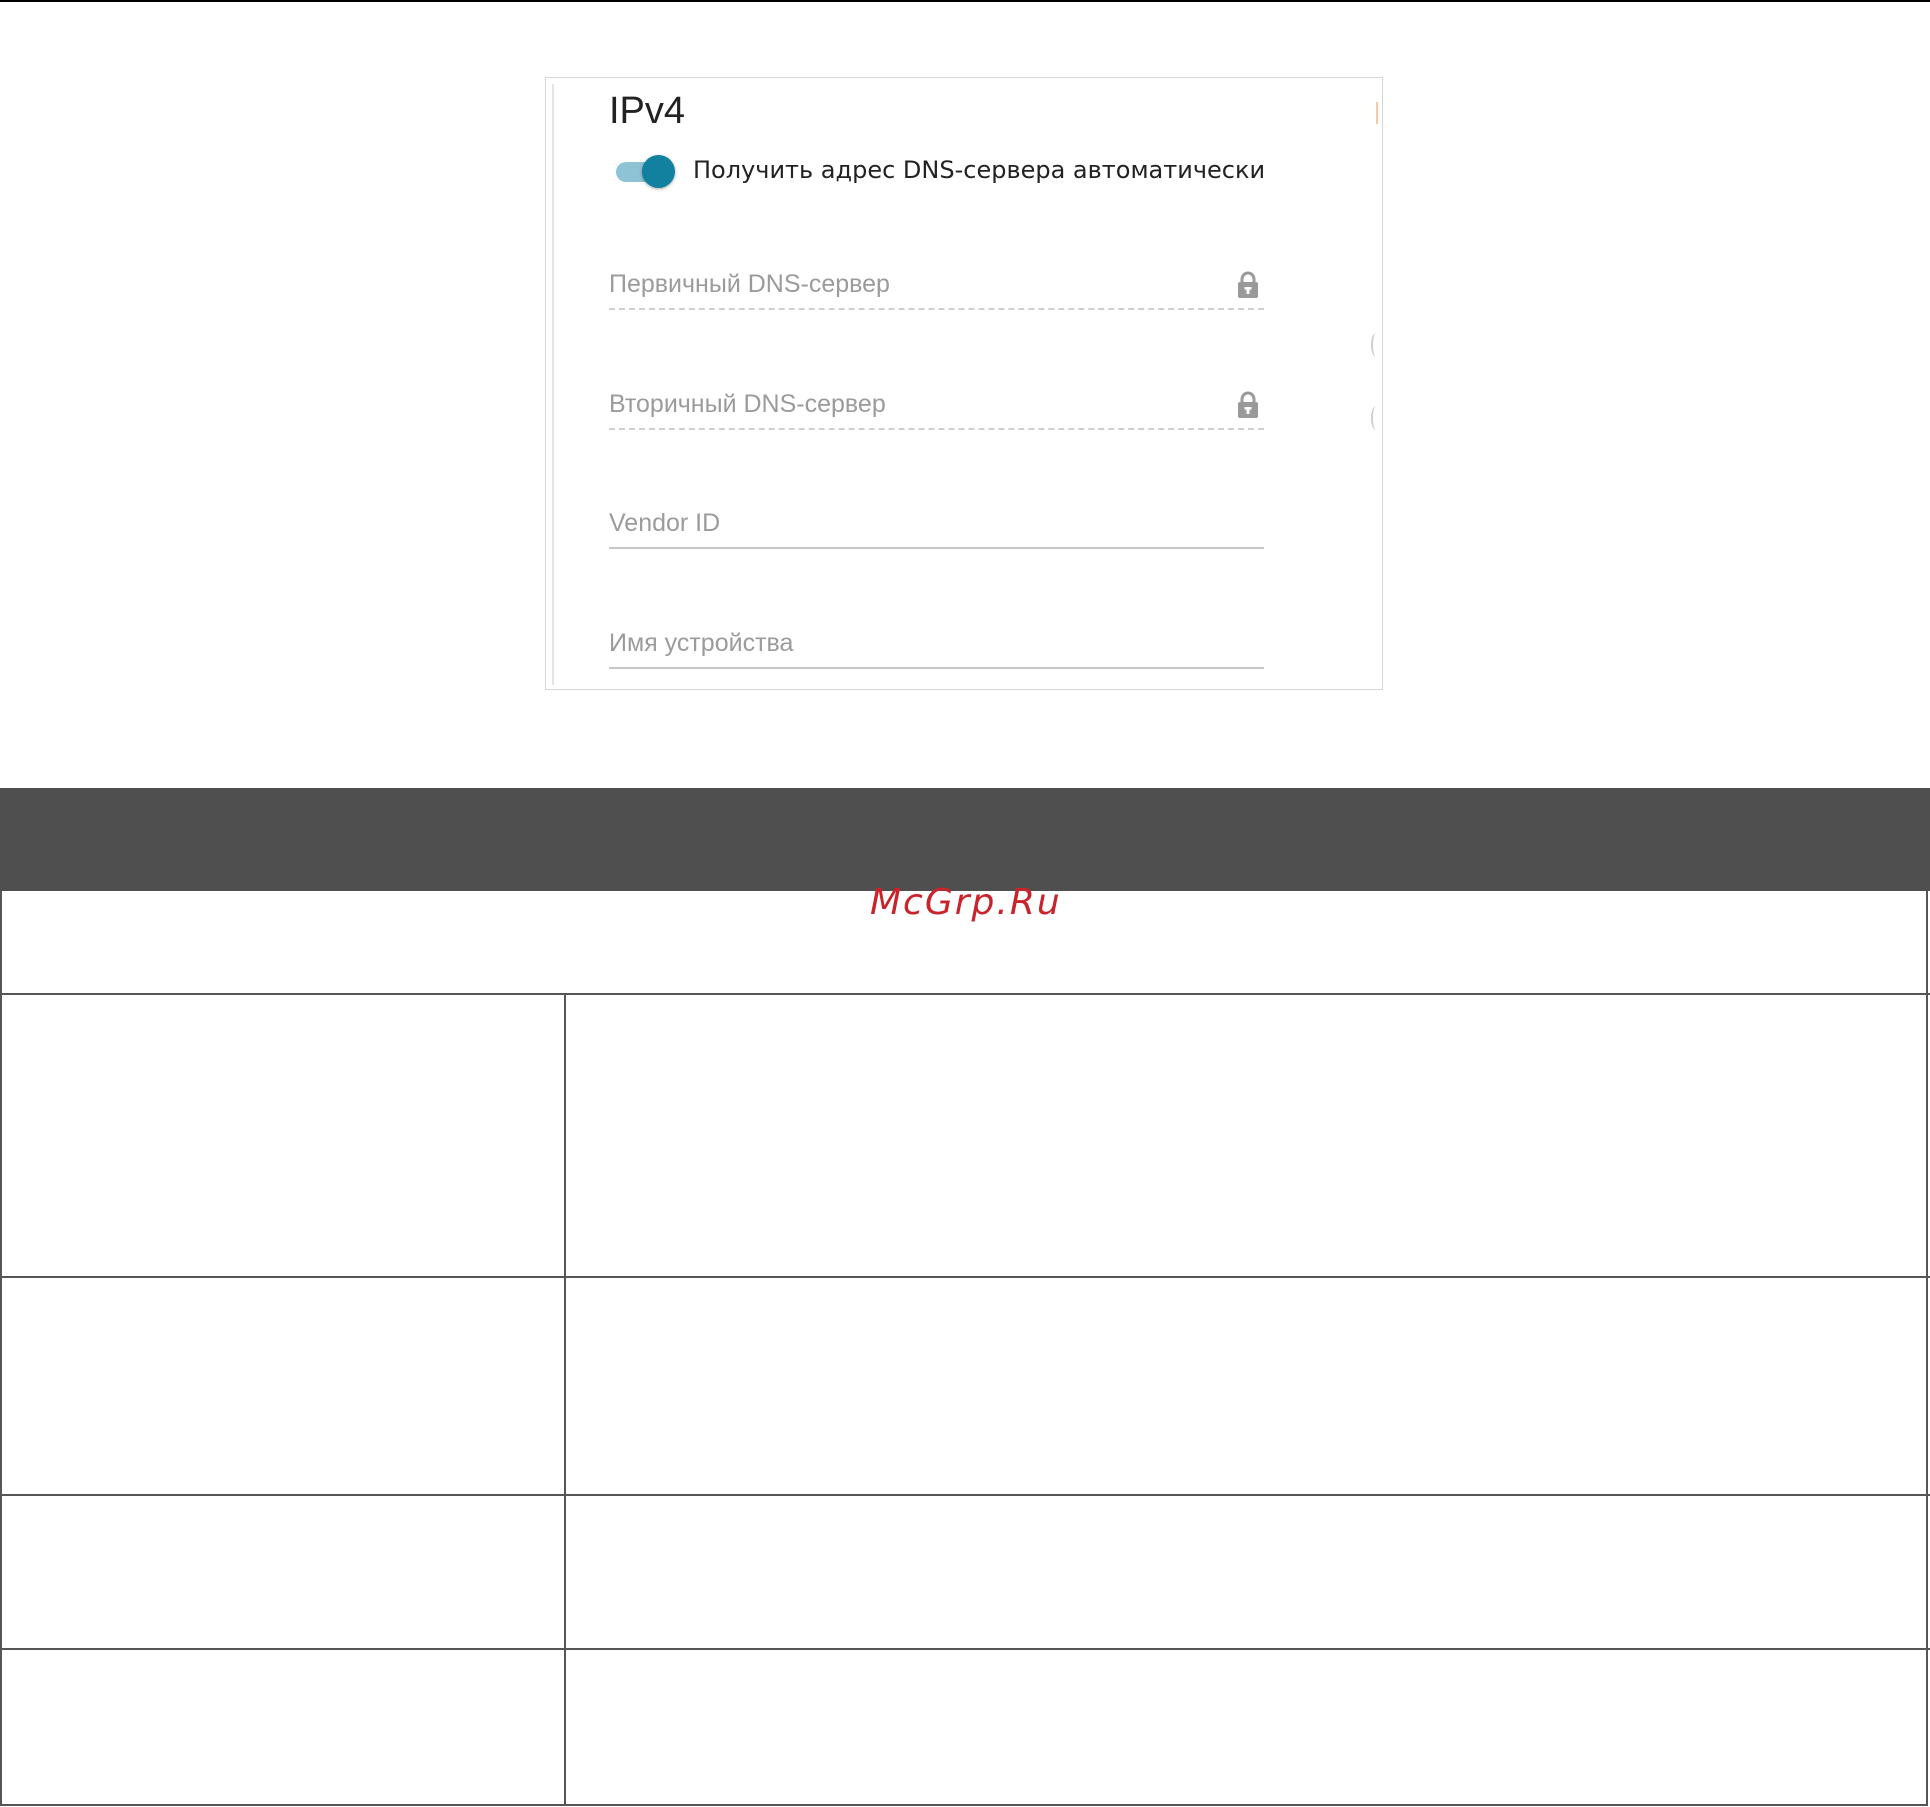 Image resolution: width=1930 pixels, height=1807 pixels. I want to click on primary-dns-input, so click(909, 284).